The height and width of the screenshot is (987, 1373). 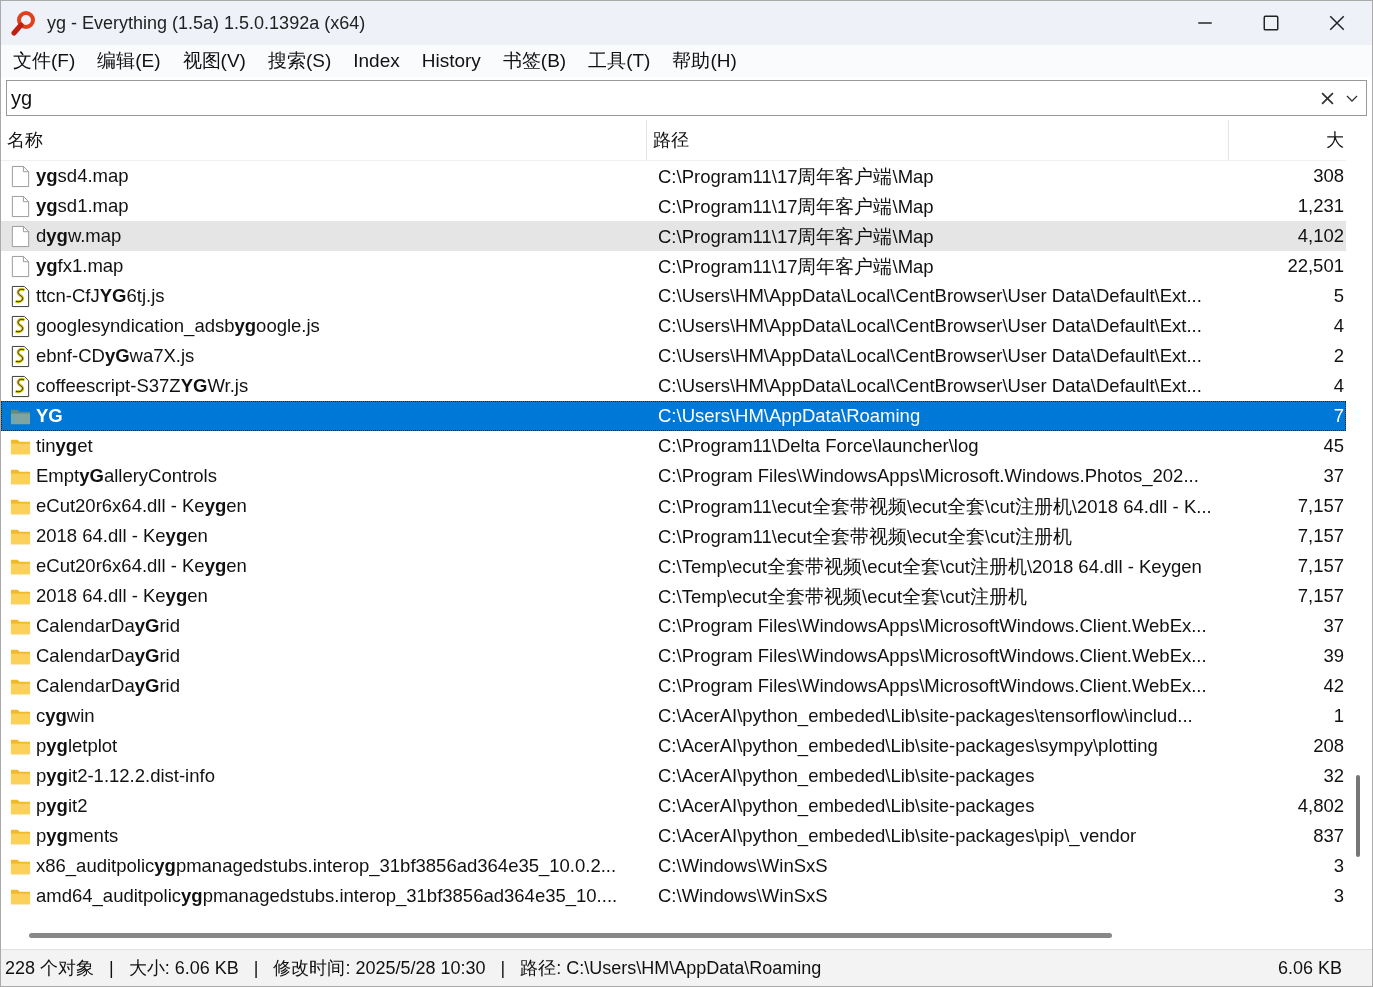 What do you see at coordinates (44, 61) in the screenshot?
I see `menu-item: 文件(F)` at bounding box center [44, 61].